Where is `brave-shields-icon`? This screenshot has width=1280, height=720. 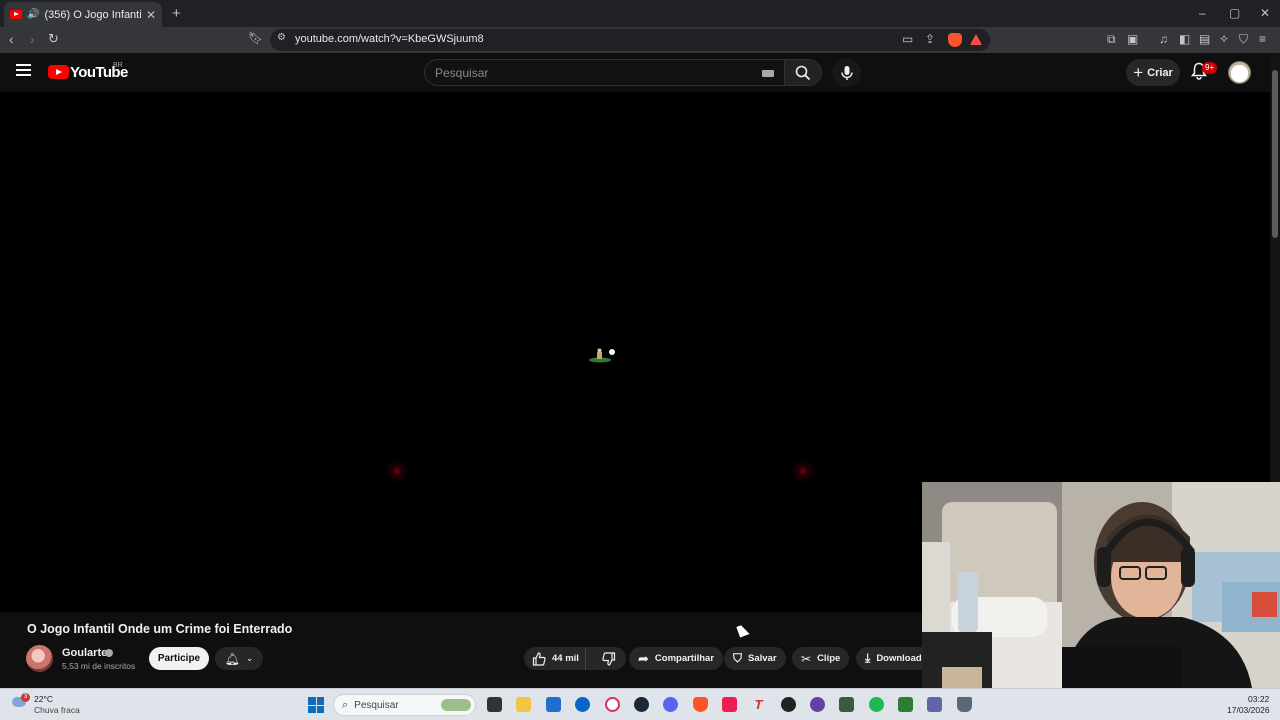
brave-shields-icon is located at coordinates (955, 40).